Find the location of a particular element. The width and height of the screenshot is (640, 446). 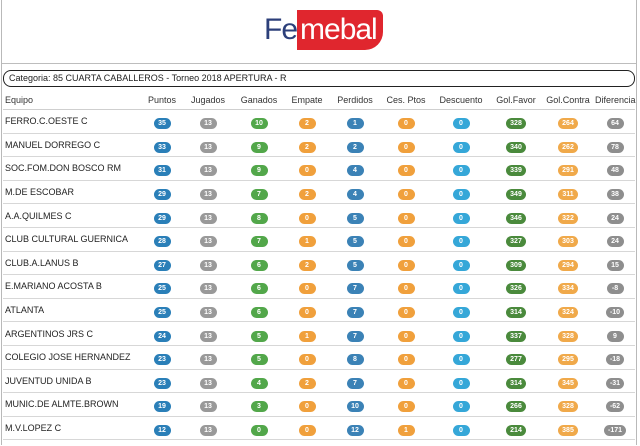

diferencia-badge: -31 is located at coordinates (615, 383).